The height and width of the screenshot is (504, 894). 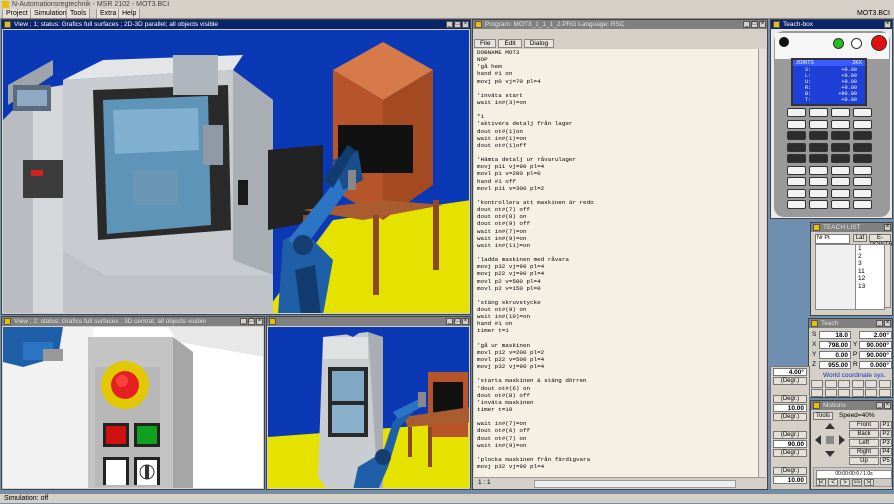 I want to click on code-line: movl p22 v=500 pl=4, so click(x=618, y=359).